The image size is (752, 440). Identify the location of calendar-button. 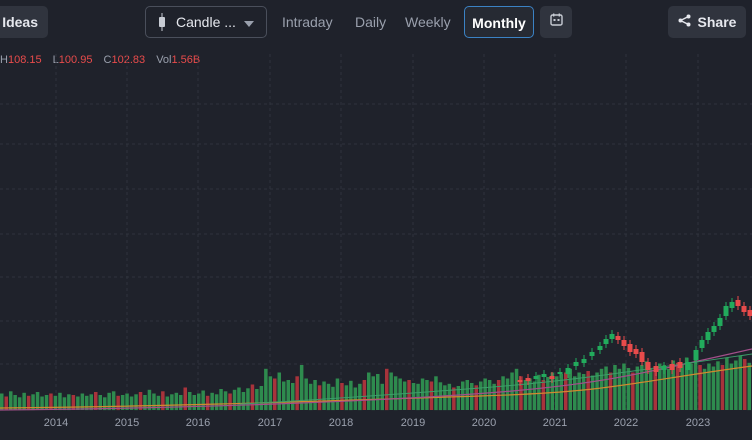
(556, 22).